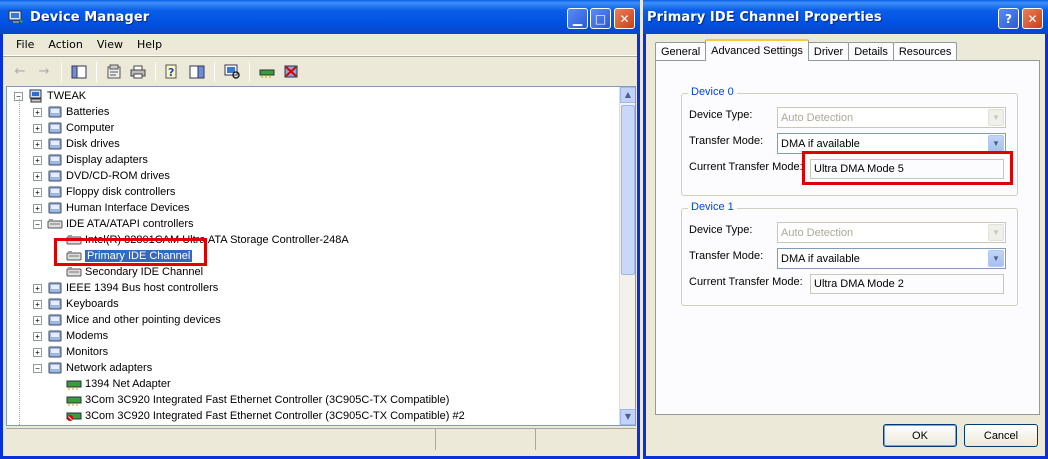 Image resolution: width=1048 pixels, height=459 pixels. I want to click on tree-category: + Floppy disk controllers, so click(104, 192).